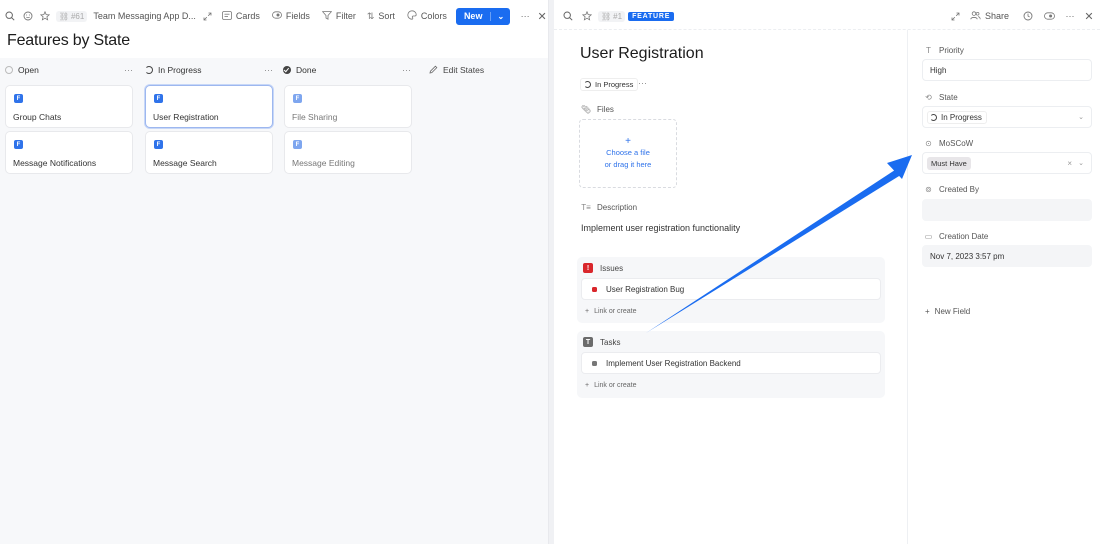 This screenshot has width=1100, height=544. What do you see at coordinates (456, 70) in the screenshot?
I see `edit-states-button: Edit States` at bounding box center [456, 70].